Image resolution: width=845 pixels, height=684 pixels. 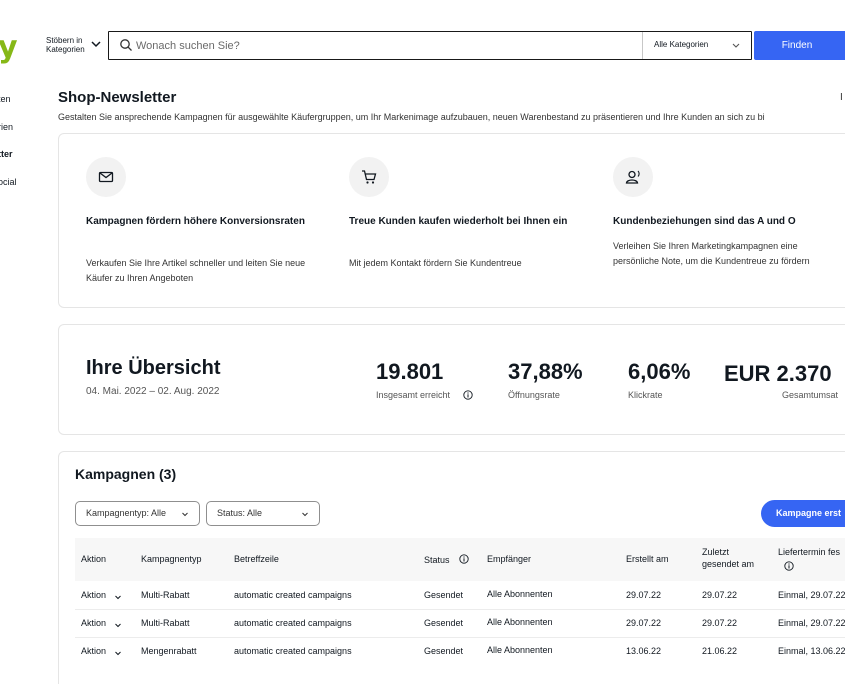 I want to click on column-header-type: Kampagnentyp, so click(x=171, y=559).